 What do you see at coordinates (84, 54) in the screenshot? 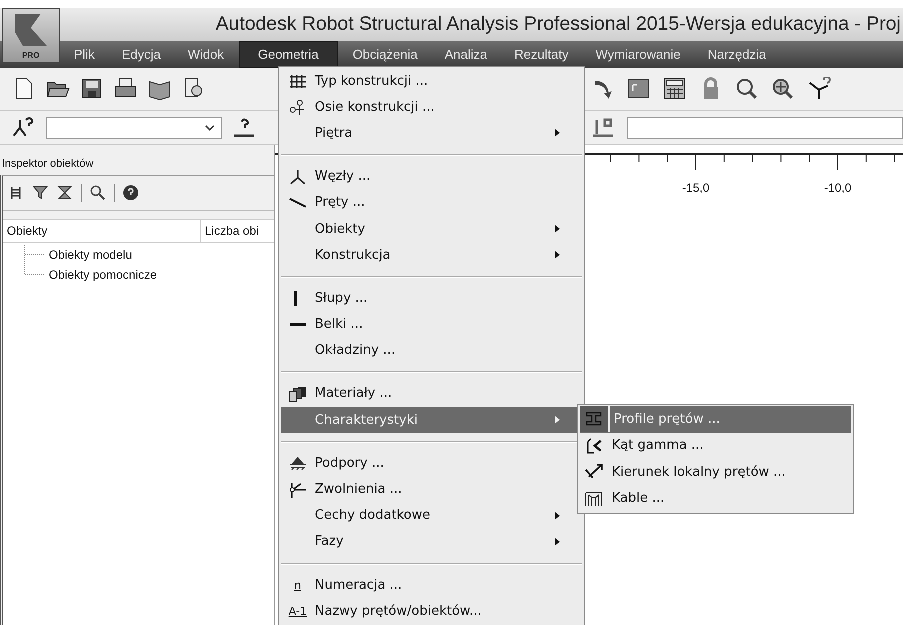
I see `menu-bar-item: Plik` at bounding box center [84, 54].